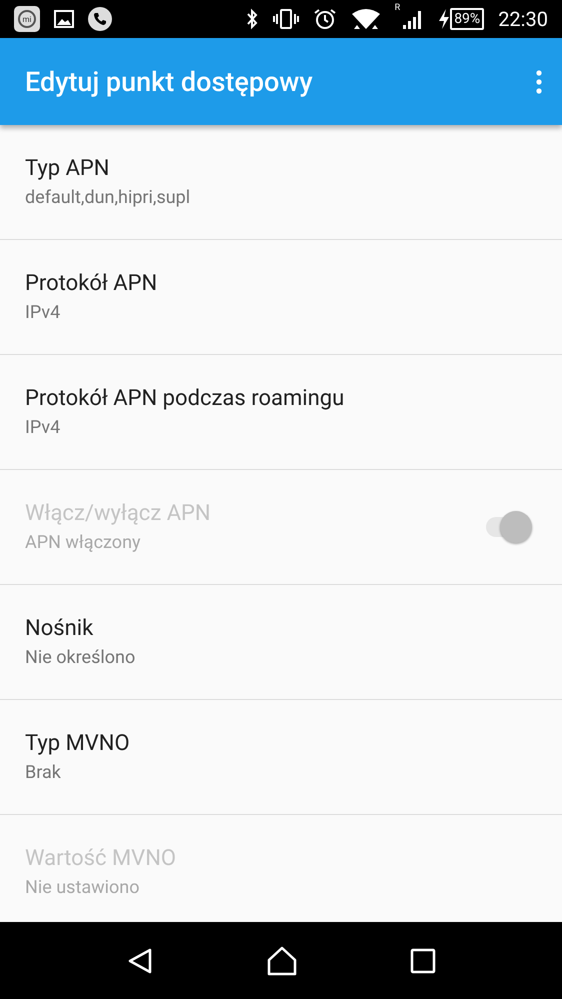 This screenshot has width=562, height=999. Describe the element at coordinates (185, 398) in the screenshot. I see `setting-title: Protokół APN podczas roamingu` at that location.